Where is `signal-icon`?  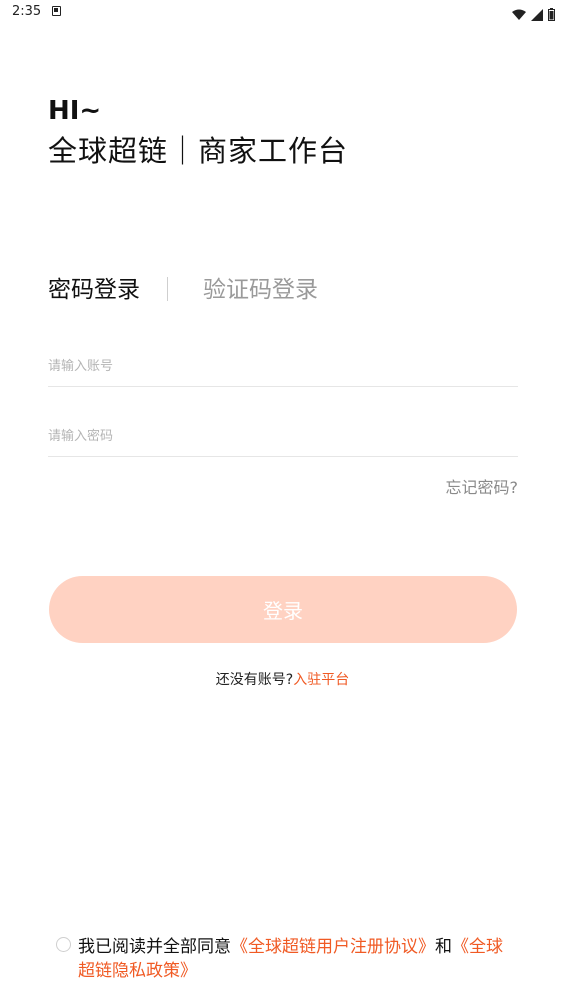
signal-icon is located at coordinates (536, 14).